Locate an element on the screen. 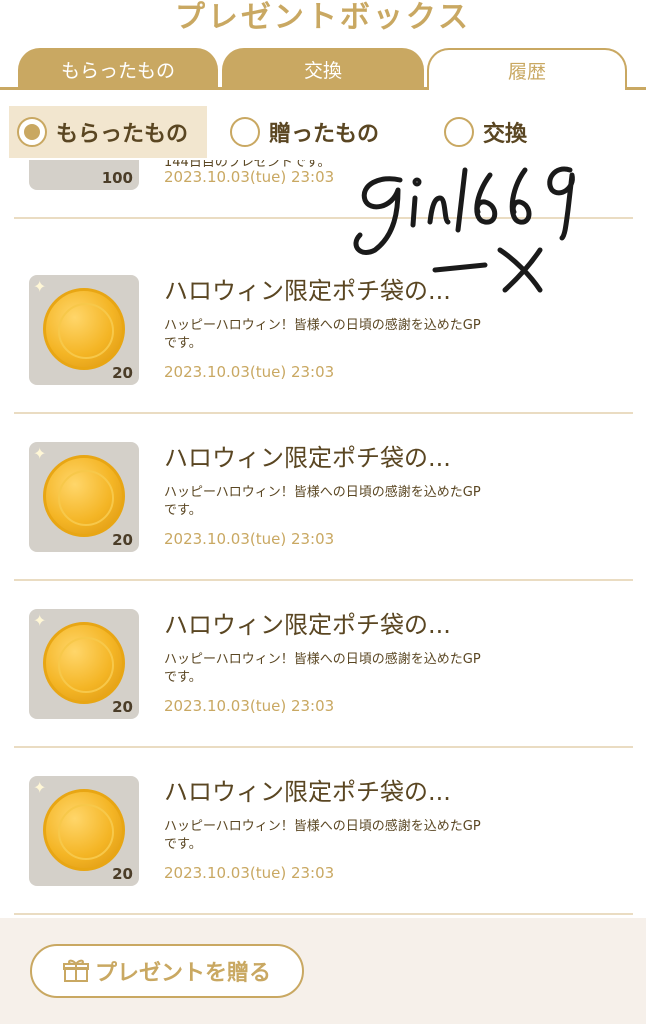 Image resolution: width=646 pixels, height=1024 pixels. history-filter: もらったもの 贈ったもの 交換 is located at coordinates (323, 133).